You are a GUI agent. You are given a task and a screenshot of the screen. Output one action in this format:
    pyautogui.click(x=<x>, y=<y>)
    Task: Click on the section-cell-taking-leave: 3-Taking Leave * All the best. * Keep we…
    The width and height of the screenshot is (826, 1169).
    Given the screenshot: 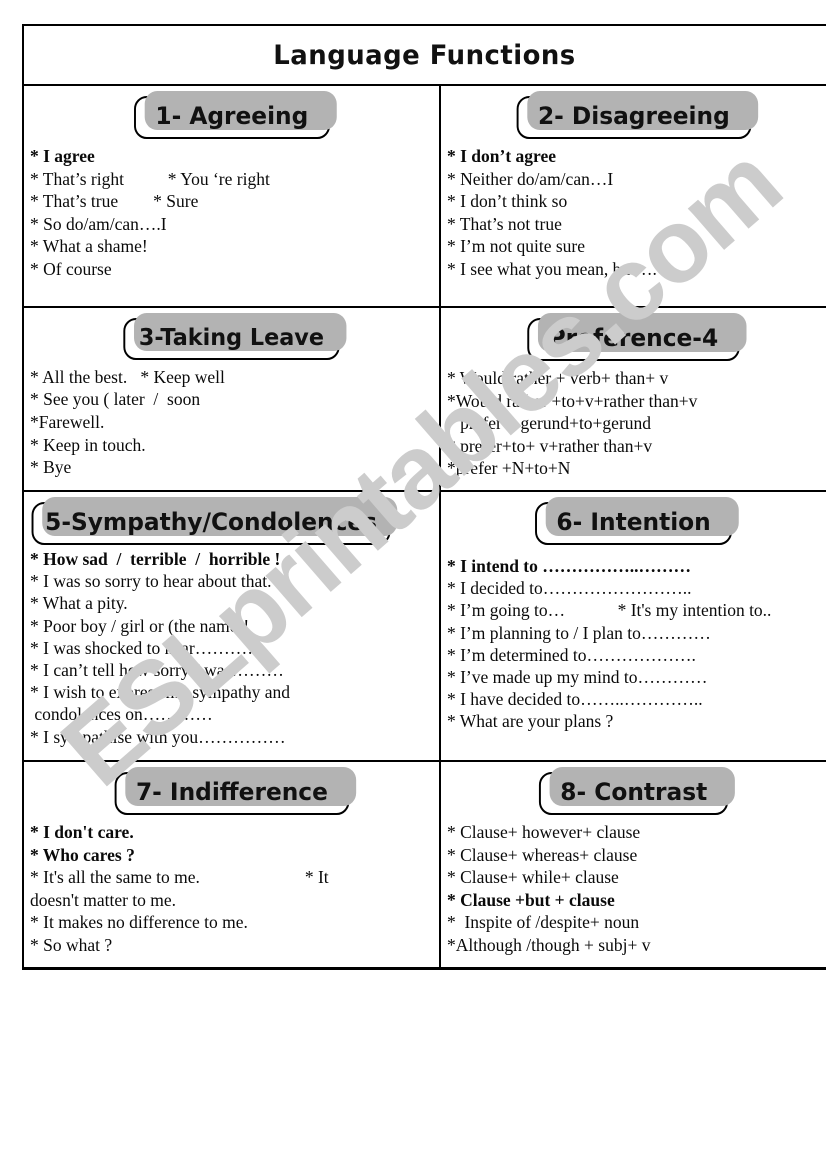 What is the action you would take?
    pyautogui.click(x=232, y=399)
    